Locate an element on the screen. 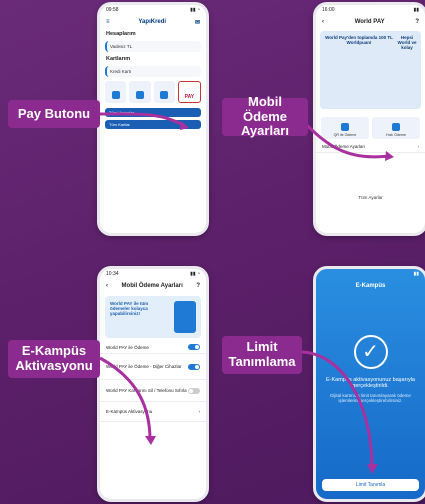 The image size is (425, 504). arrow-pay is located at coordinates (142, 120).